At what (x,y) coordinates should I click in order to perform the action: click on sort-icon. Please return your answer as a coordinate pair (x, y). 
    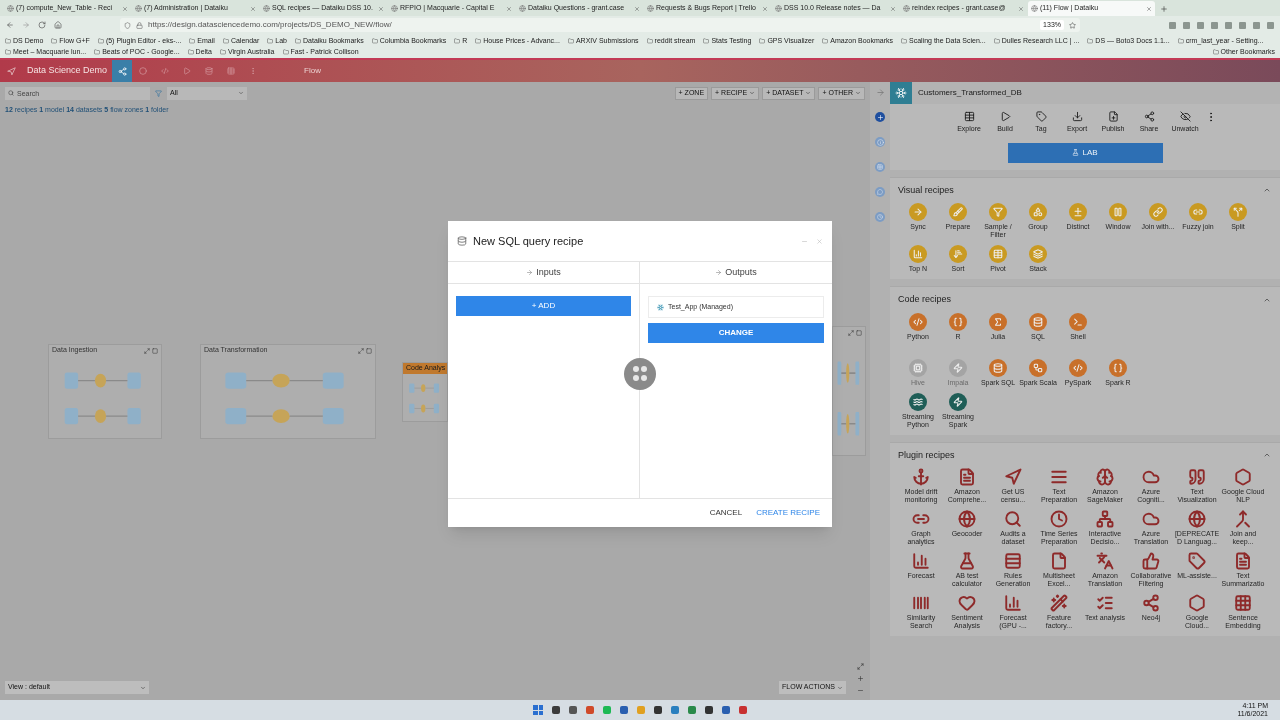
    Looking at the image, I should click on (958, 254).